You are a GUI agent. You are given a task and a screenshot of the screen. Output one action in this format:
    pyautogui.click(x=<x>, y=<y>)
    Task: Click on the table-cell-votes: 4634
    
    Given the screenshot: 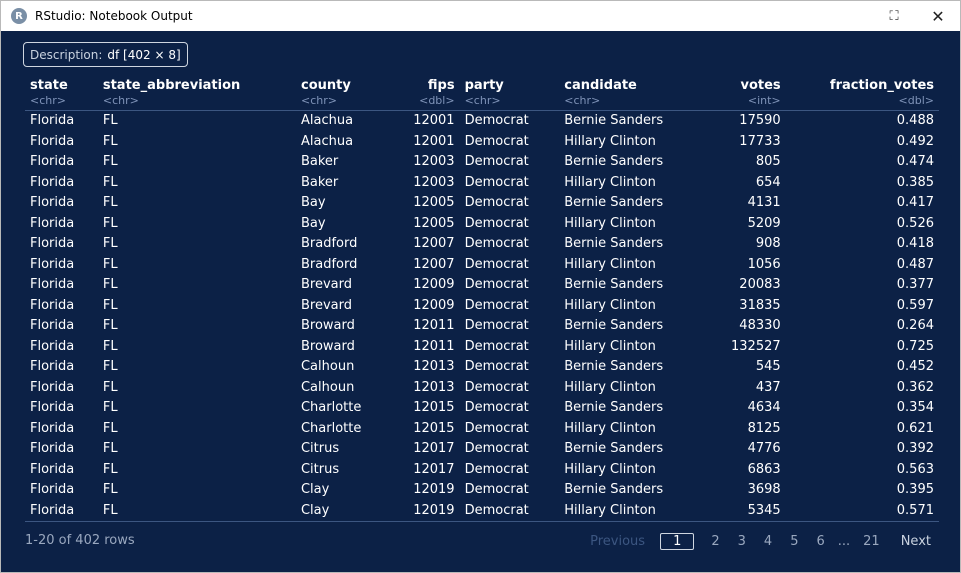 What is the action you would take?
    pyautogui.click(x=764, y=407)
    